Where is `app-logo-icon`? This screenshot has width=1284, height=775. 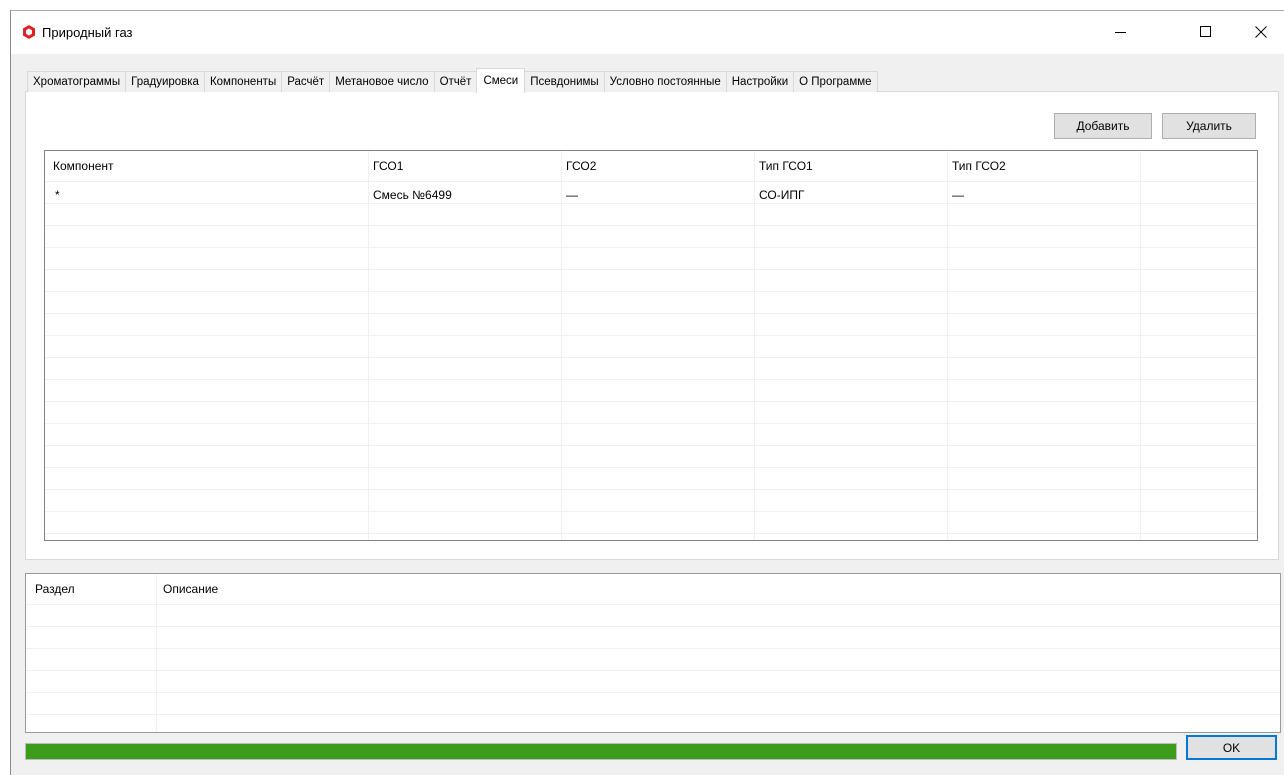
app-logo-icon is located at coordinates (29, 32).